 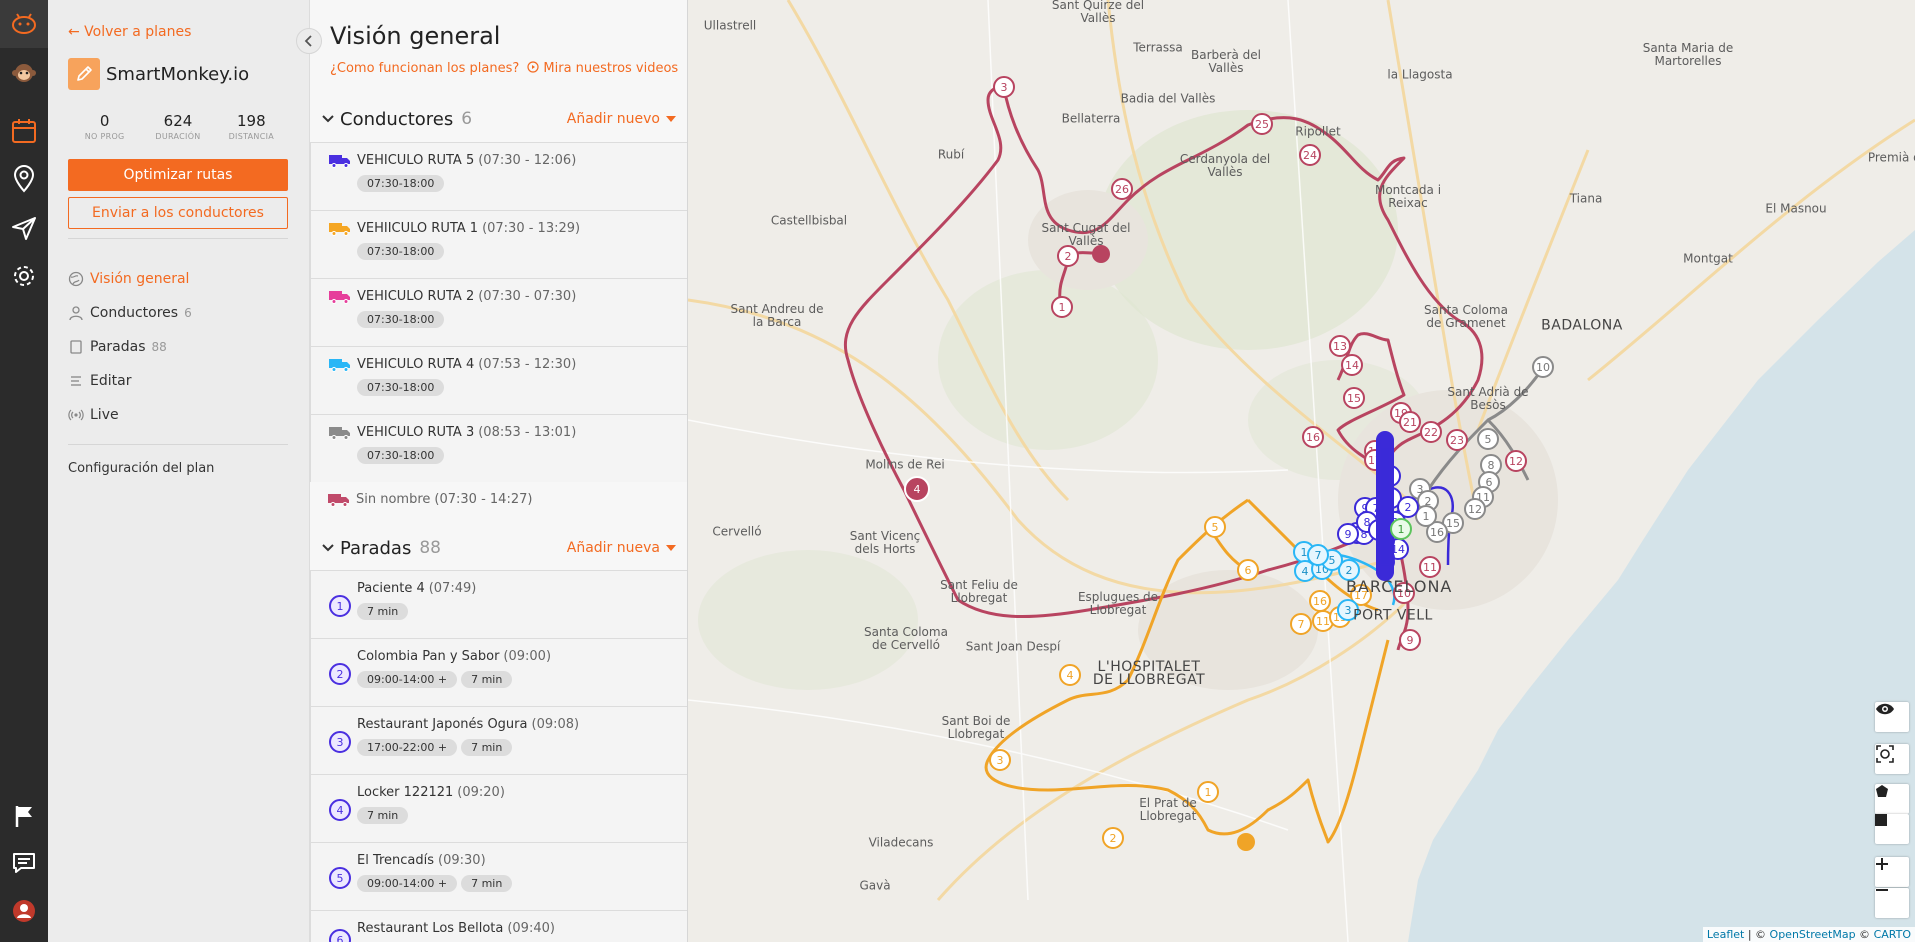 I want to click on nav-item-stops: Paradas 88, so click(x=178, y=347).